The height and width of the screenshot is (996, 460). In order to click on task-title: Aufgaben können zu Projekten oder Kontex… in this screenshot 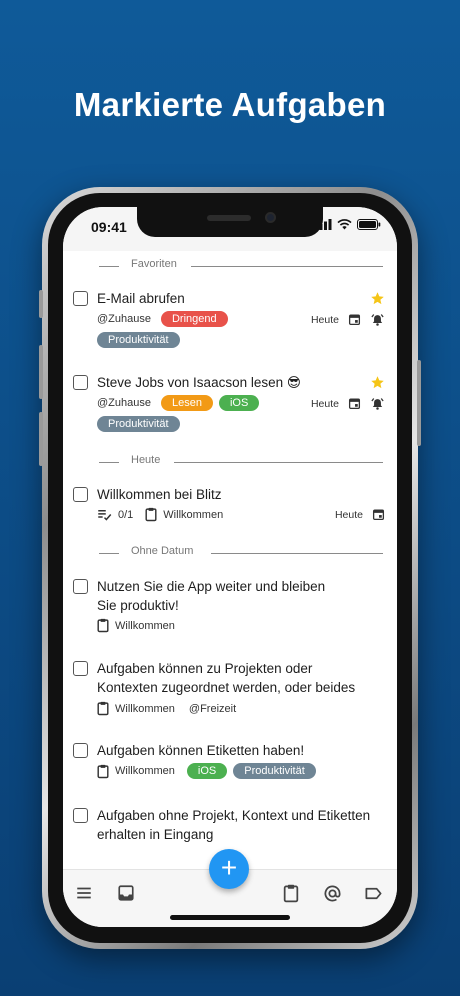, I will do `click(226, 678)`.